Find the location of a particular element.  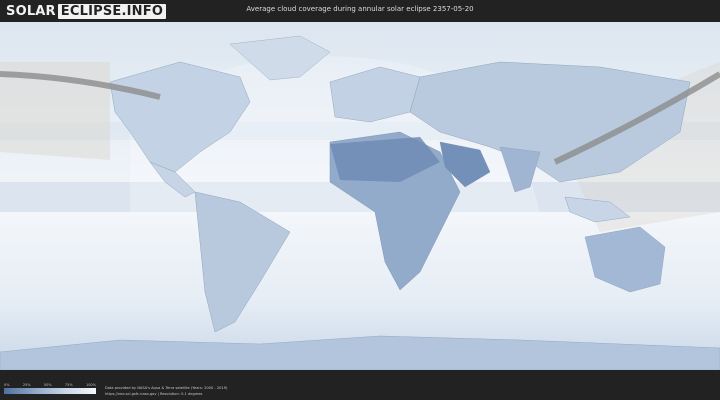

logo-word-eclipse-info: ECLIPSE.INFO is located at coordinates (112, 11).